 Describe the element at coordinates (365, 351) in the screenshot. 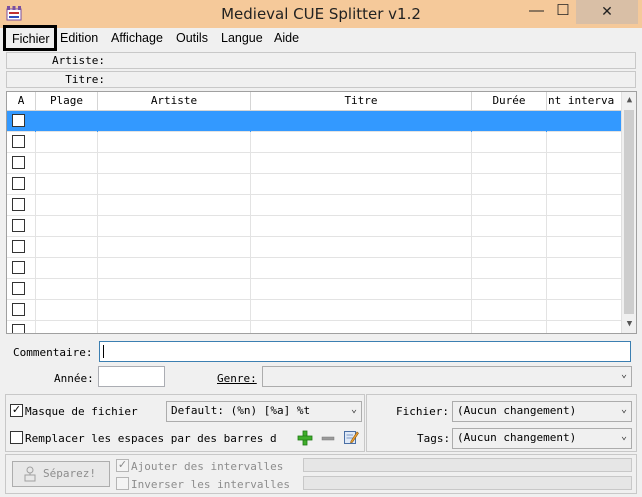

I see `comment-input` at that location.